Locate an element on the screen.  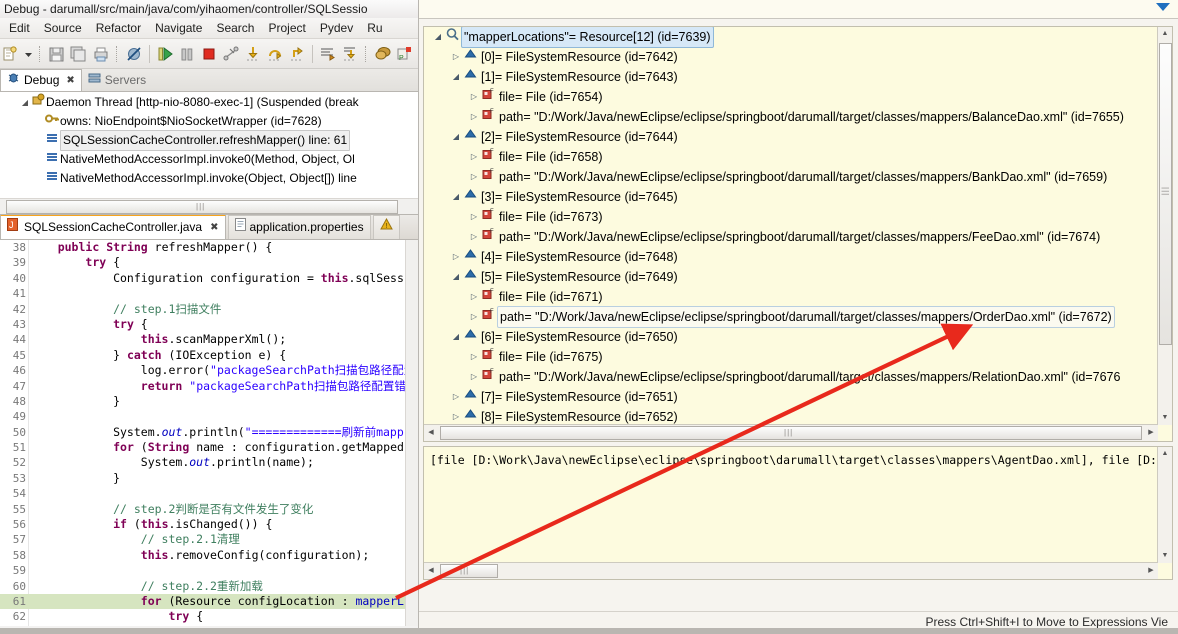
code-line: 55 // step.2判断是否有文件发生了变化 is located at coordinates (209, 509).